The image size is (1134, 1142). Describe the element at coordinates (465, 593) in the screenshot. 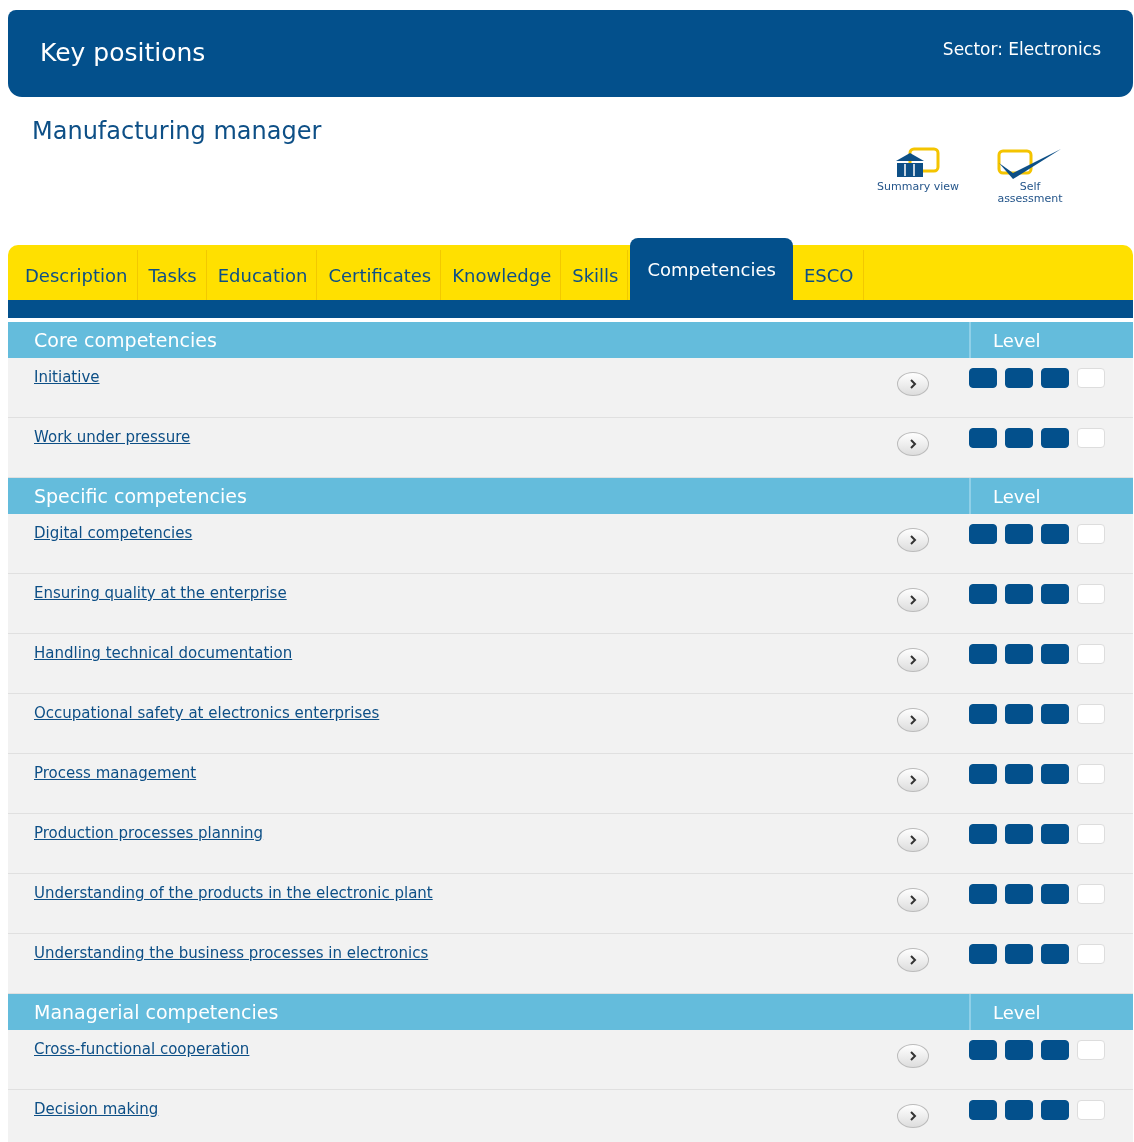

I see `competency-link: Ensuring quality at the enterprise` at that location.